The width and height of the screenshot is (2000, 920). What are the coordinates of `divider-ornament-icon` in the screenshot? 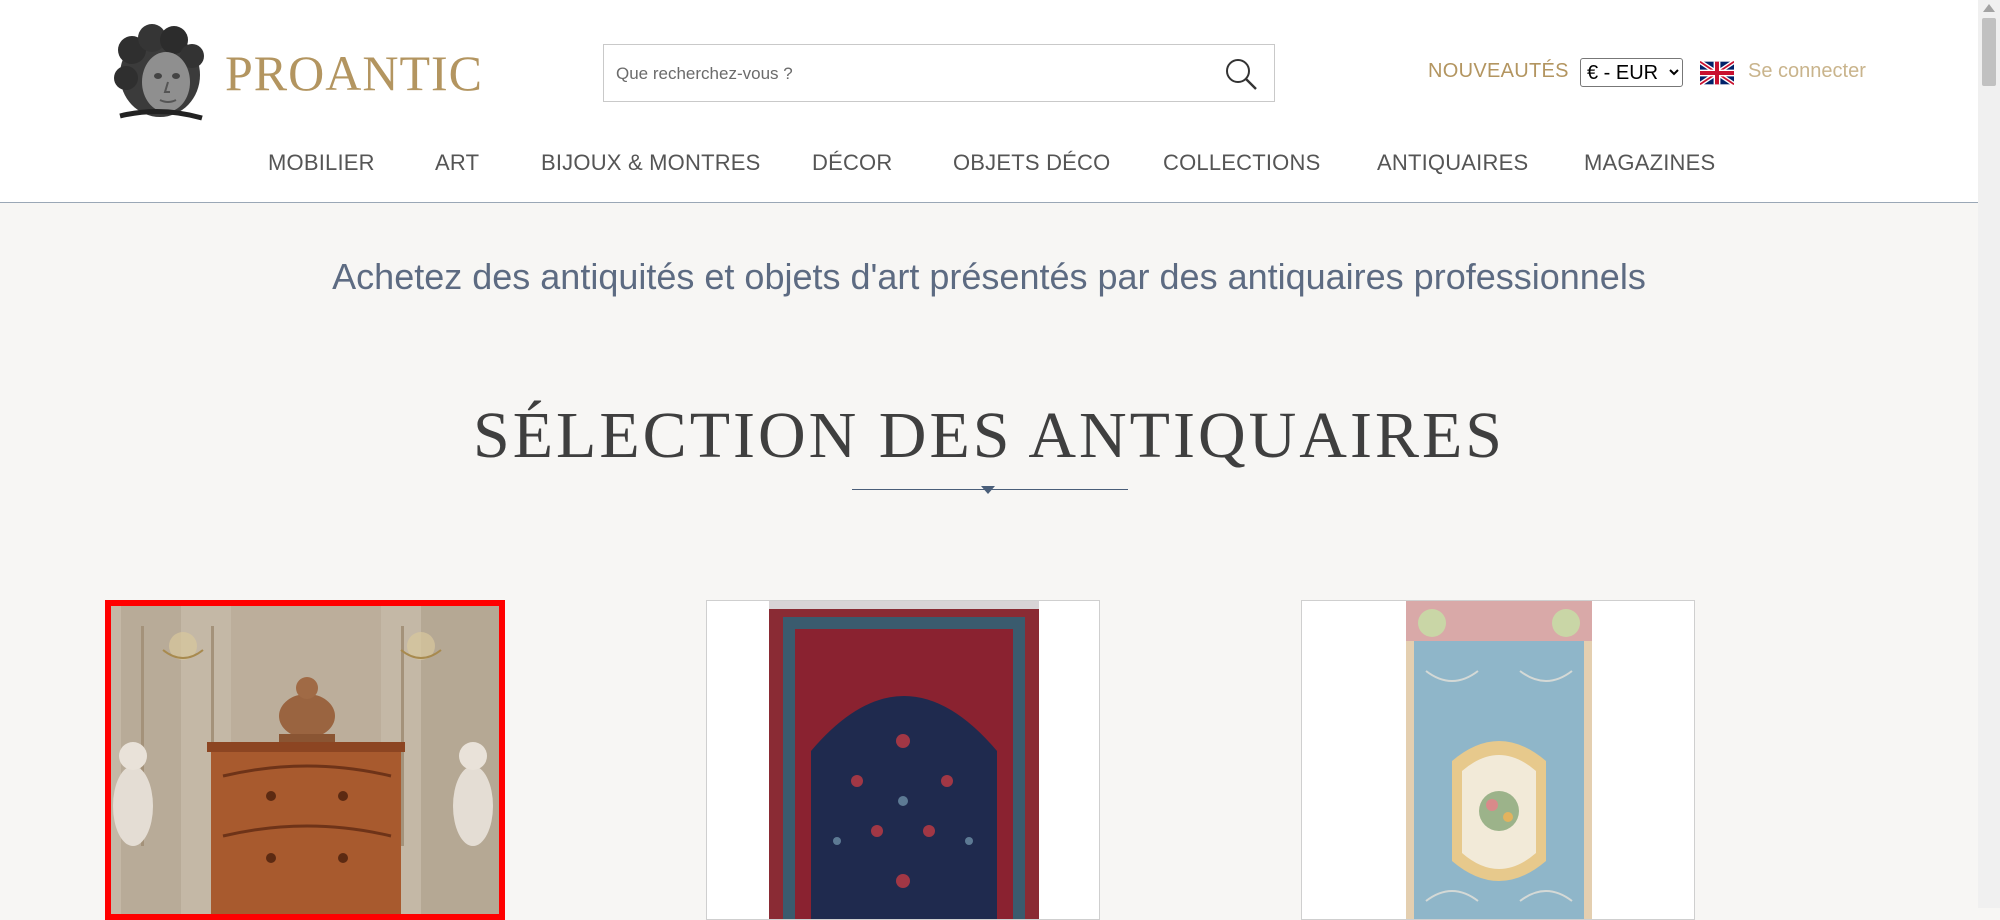 It's located at (988, 490).